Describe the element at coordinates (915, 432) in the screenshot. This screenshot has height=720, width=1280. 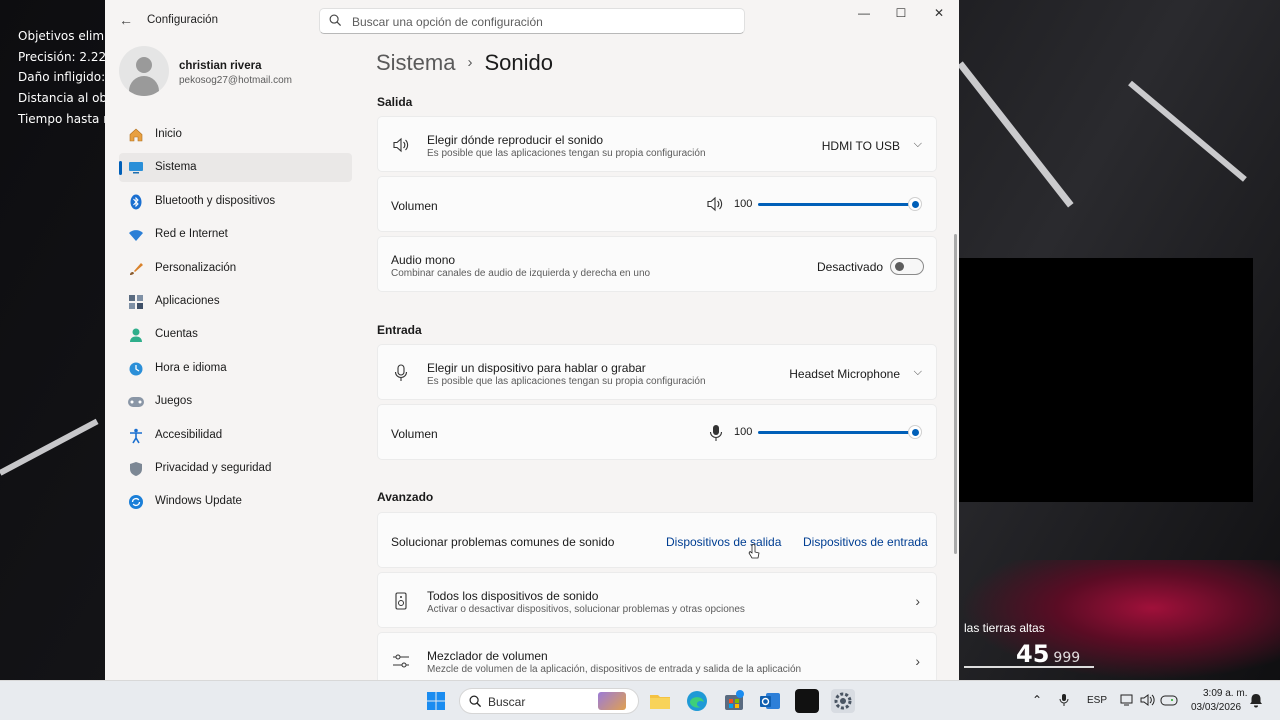
I see `input-volume-thumb` at that location.